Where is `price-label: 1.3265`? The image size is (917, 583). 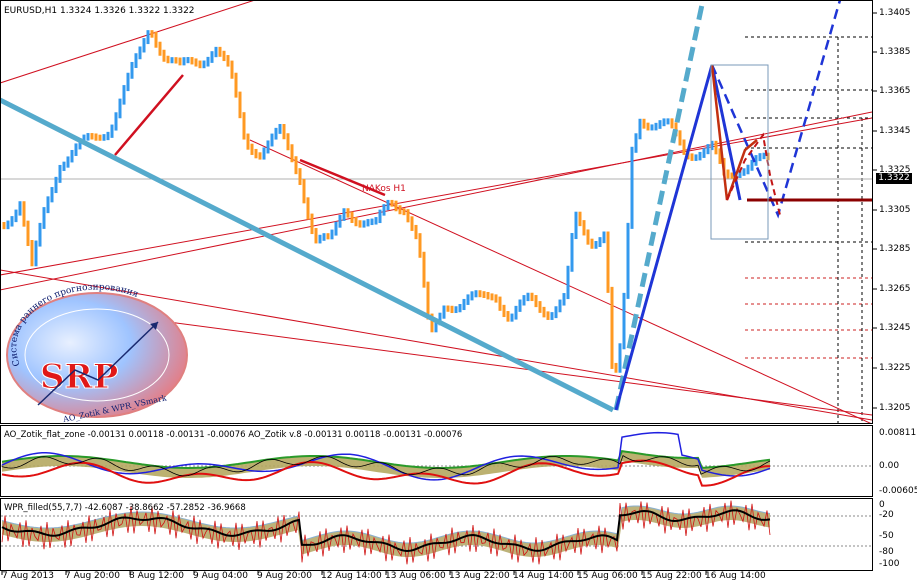 price-label: 1.3265 is located at coordinates (895, 289).